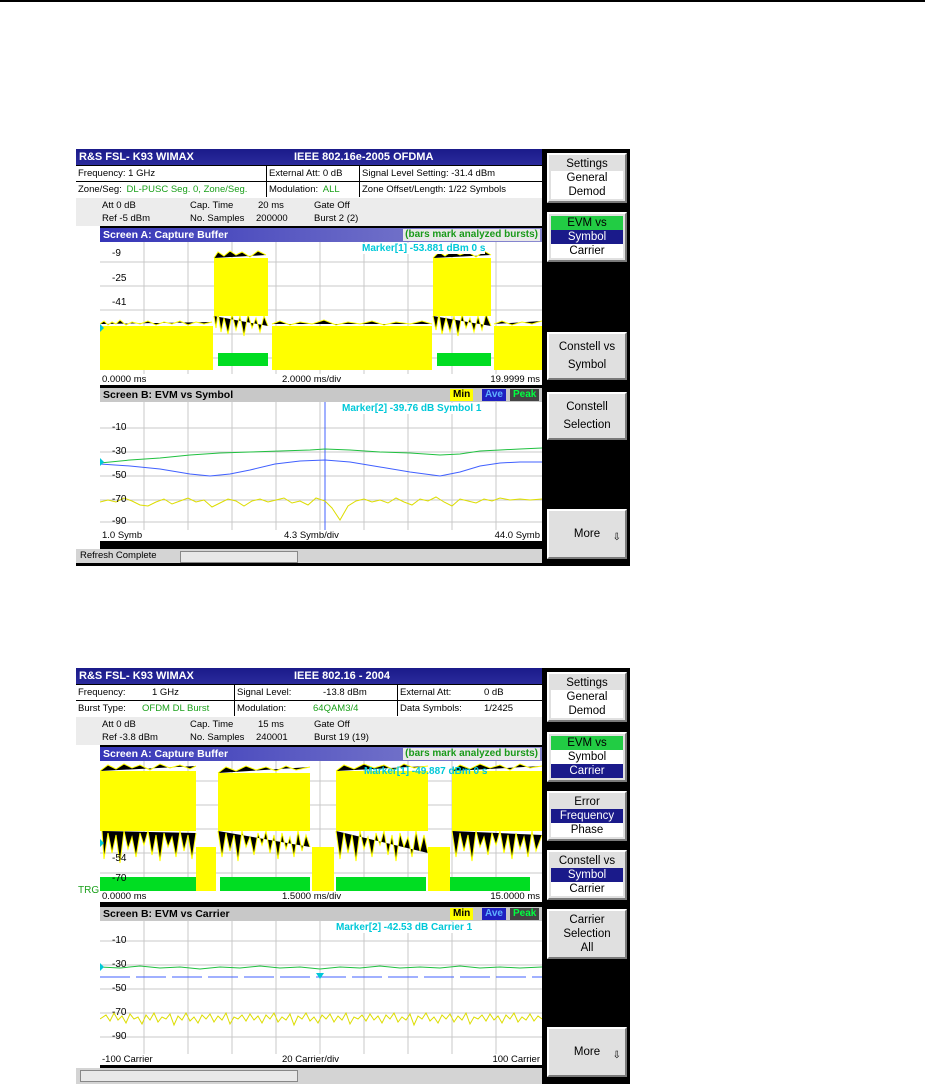  I want to click on data-symbols-label: Data Symbols:, so click(431, 708).